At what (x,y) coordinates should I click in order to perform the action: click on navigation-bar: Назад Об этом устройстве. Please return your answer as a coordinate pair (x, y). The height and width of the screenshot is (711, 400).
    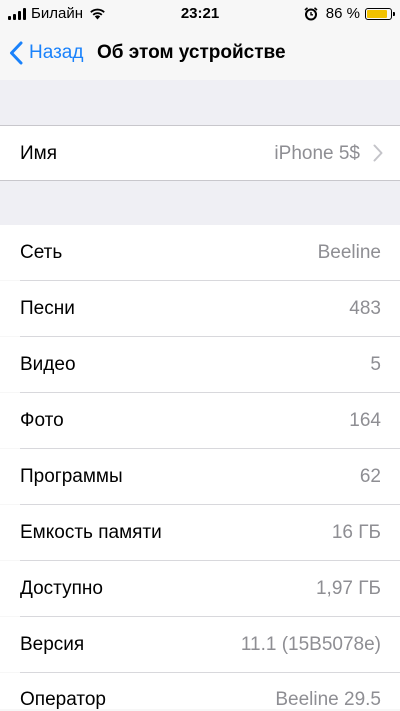
    Looking at the image, I should click on (200, 54).